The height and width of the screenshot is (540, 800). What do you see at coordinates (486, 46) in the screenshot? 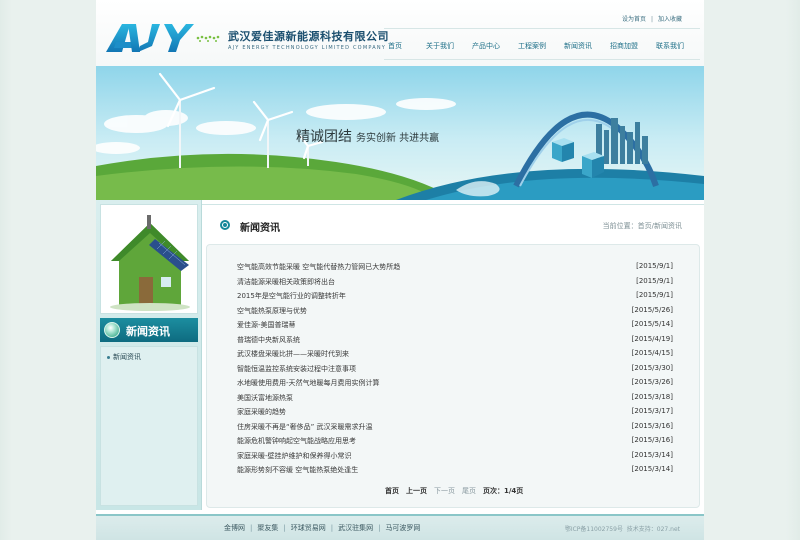
I see `nav-products: 产品中心` at bounding box center [486, 46].